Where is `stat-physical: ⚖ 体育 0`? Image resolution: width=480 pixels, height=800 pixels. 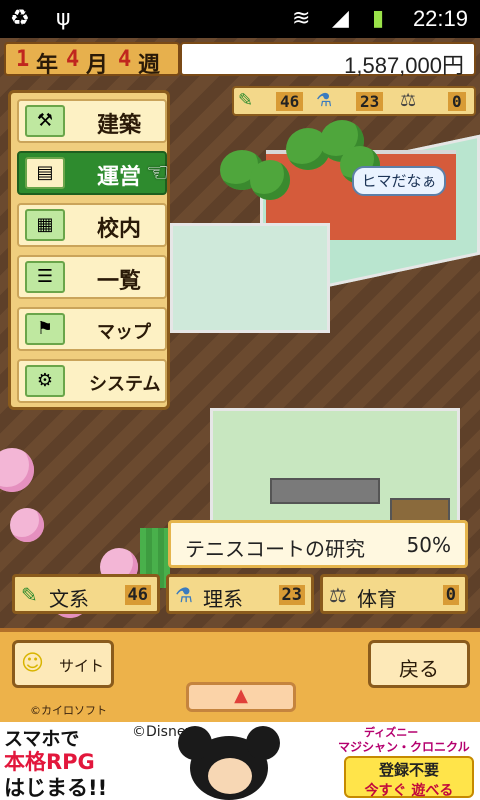
stat-physical: ⚖ 体育 0 is located at coordinates (394, 594).